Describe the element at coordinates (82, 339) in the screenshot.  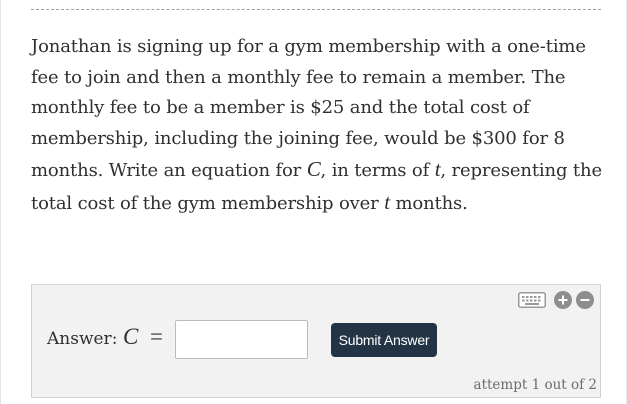
I see `answer-label: Answer:` at that location.